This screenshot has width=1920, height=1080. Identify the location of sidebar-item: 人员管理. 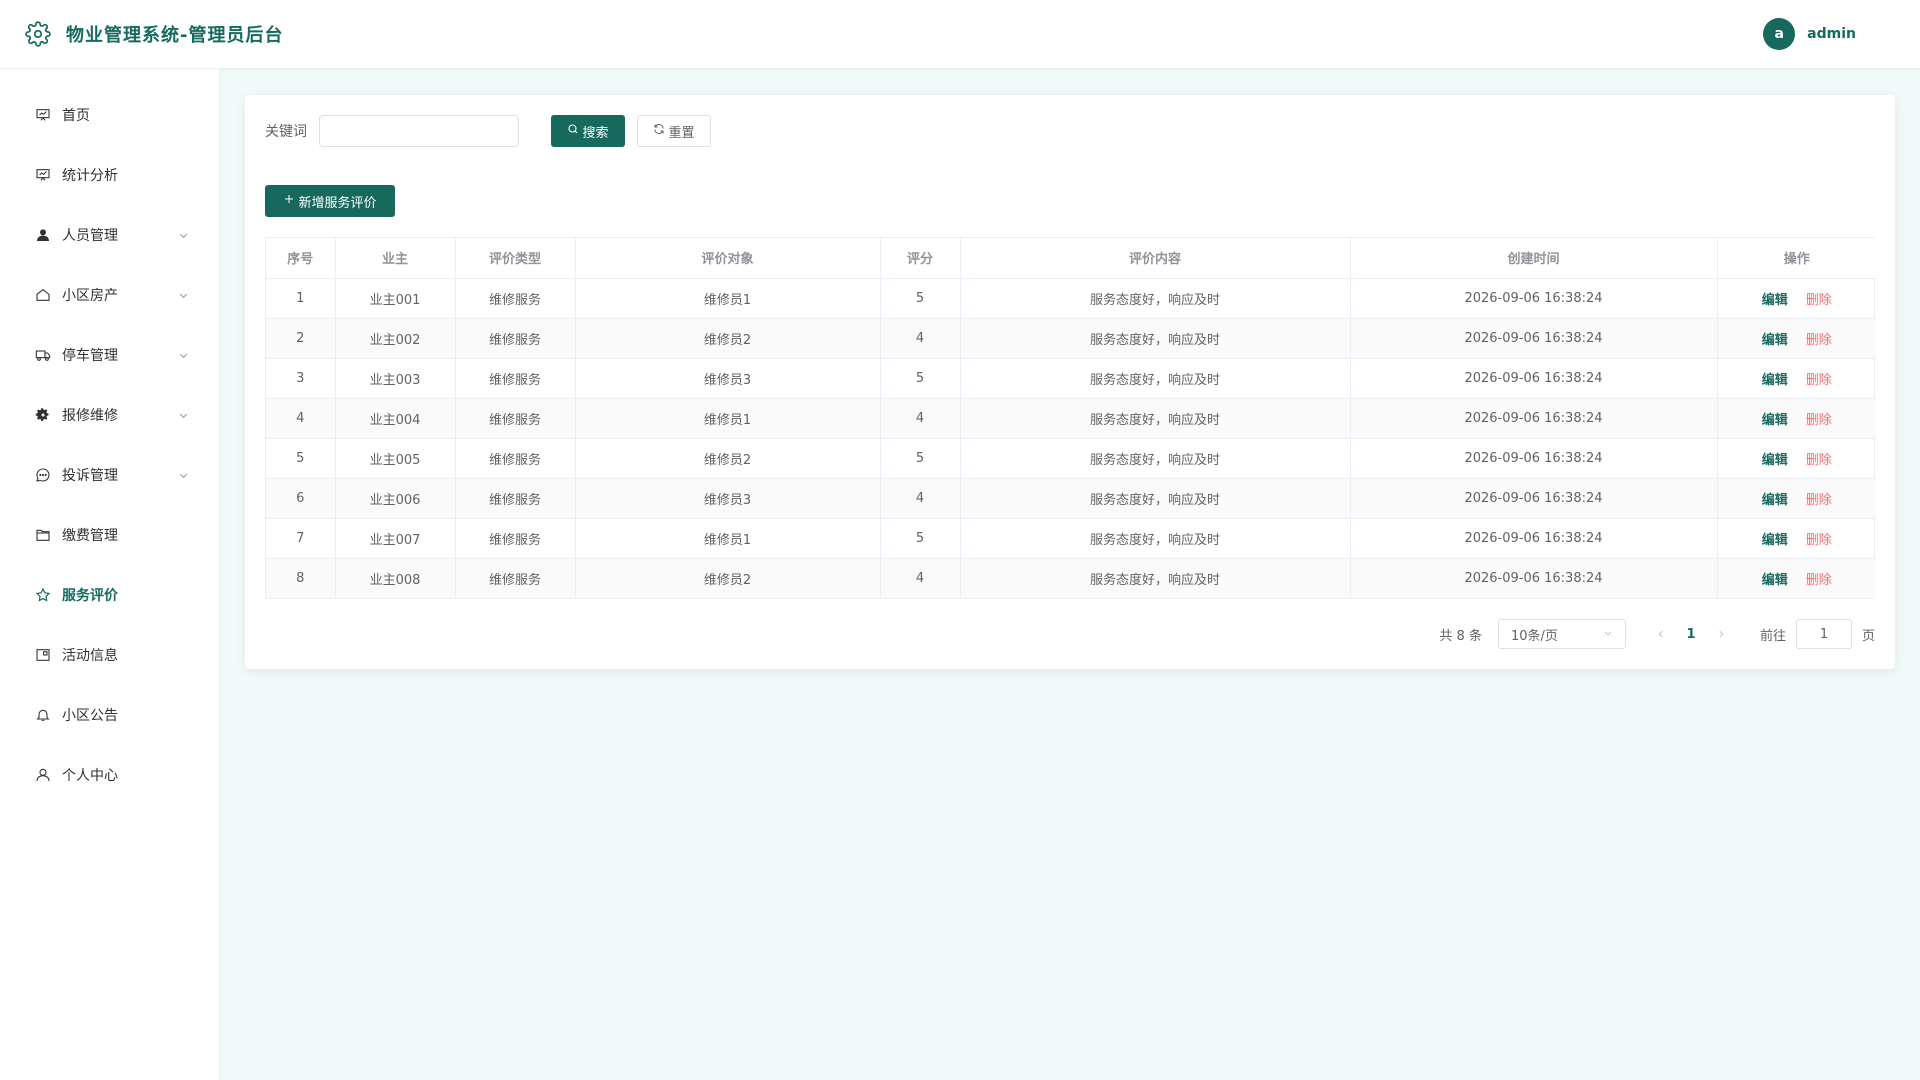
(109, 235).